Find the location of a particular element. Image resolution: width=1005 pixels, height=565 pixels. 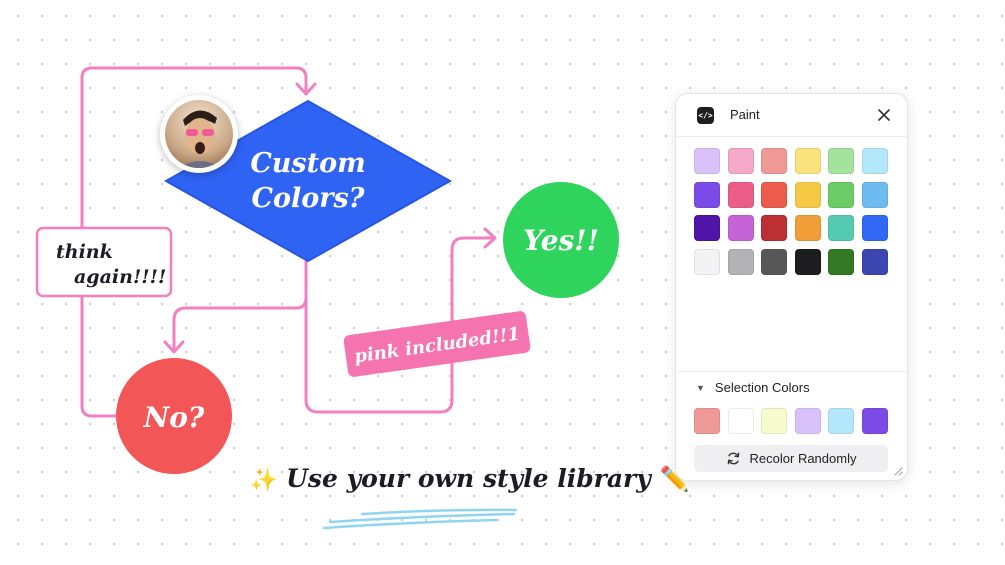

selection-colors-label: Selection Colors is located at coordinates (762, 387).